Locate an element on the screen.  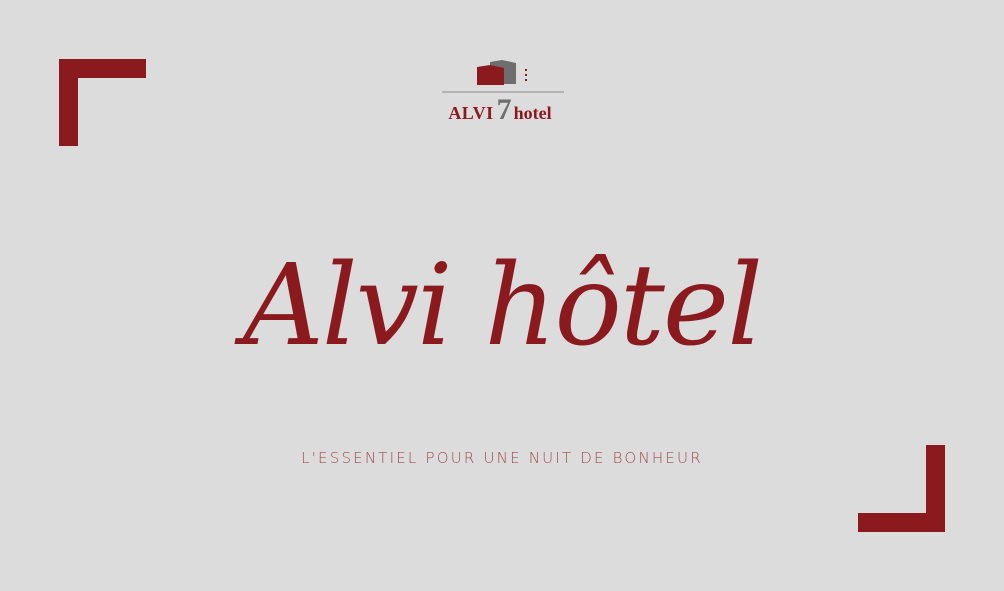
hotel-building-logo-icon is located at coordinates (503, 76).